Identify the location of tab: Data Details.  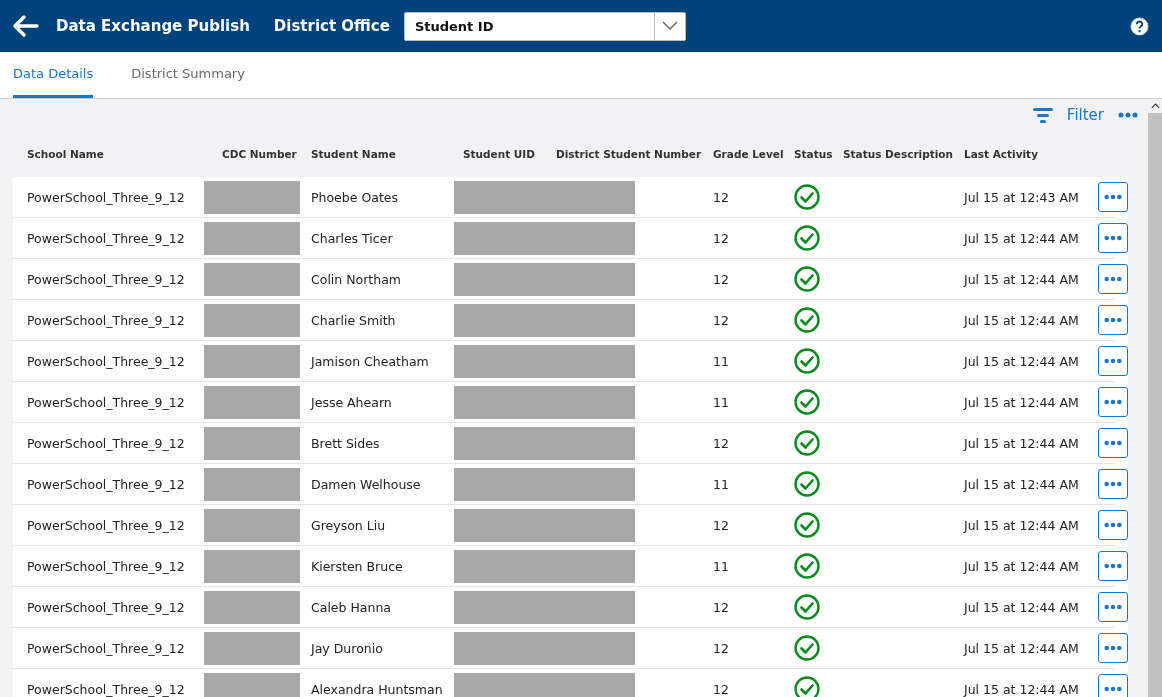
(53, 75).